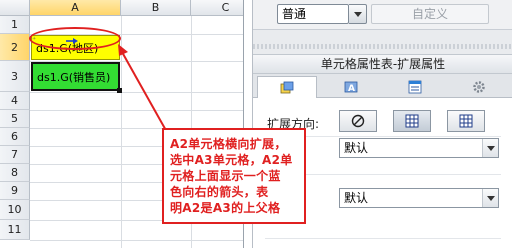 The height and width of the screenshot is (248, 512). I want to click on tab-text-style: A, so click(351, 87).